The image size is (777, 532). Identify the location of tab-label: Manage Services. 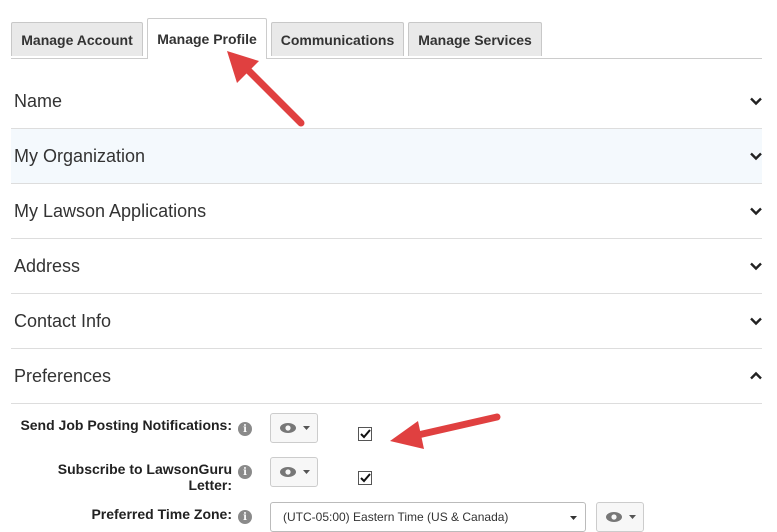
(475, 39).